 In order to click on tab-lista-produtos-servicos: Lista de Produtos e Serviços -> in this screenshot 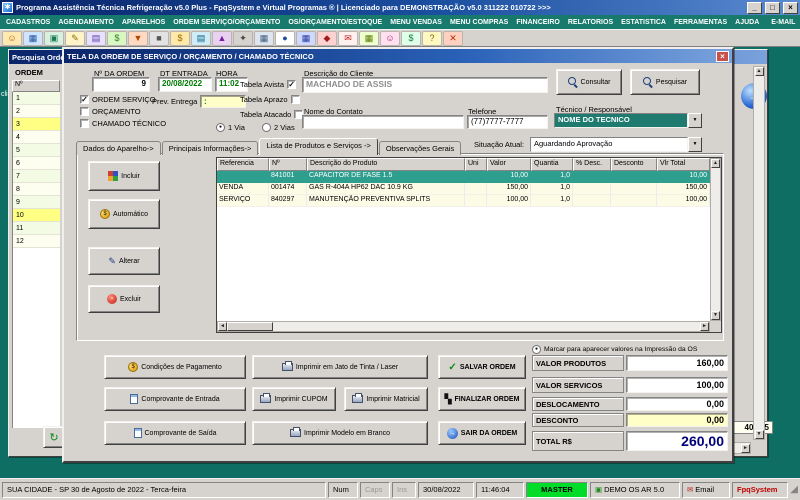, I will do `click(318, 146)`.